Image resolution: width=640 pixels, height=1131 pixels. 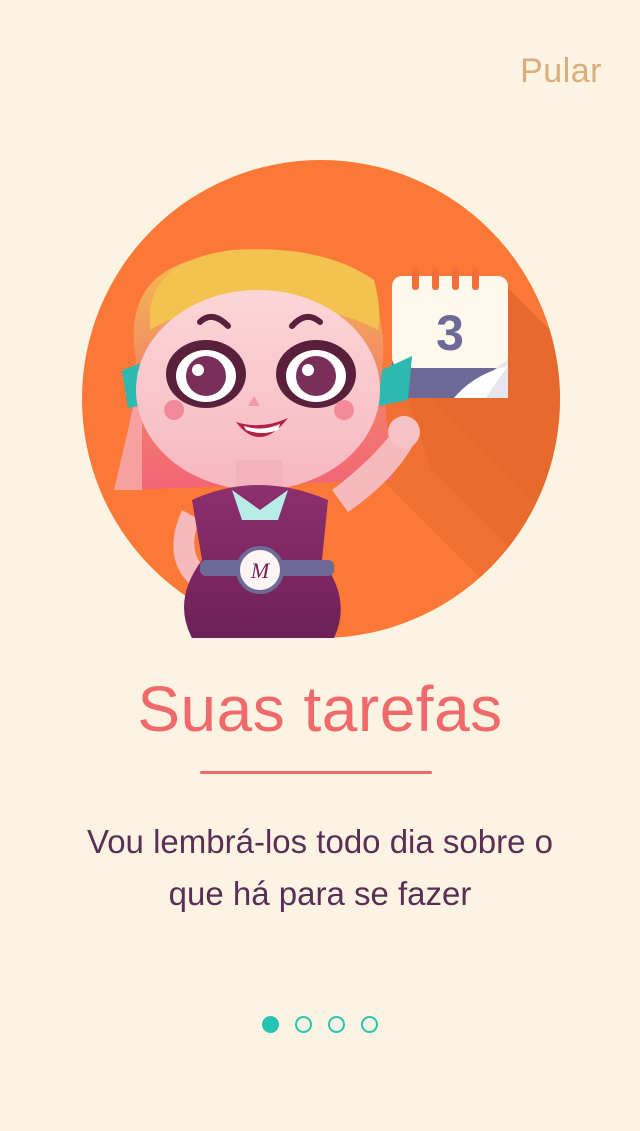 I want to click on title-divider, so click(x=316, y=772).